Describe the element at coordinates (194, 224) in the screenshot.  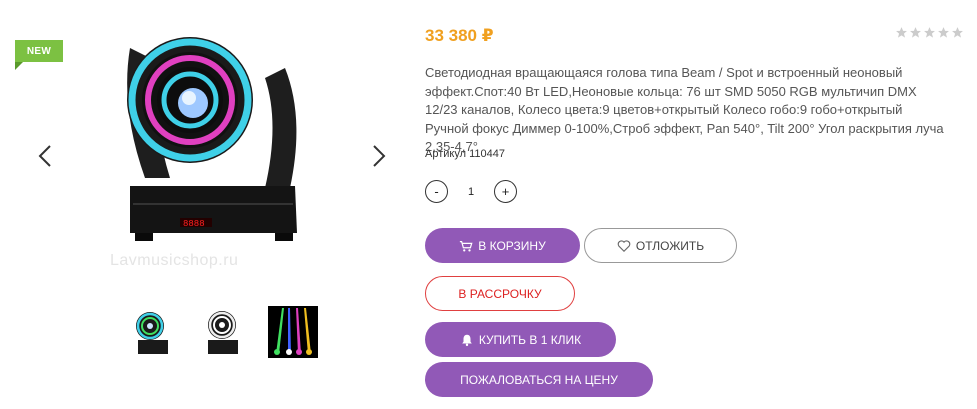
I see `svg-text: 8888` at that location.